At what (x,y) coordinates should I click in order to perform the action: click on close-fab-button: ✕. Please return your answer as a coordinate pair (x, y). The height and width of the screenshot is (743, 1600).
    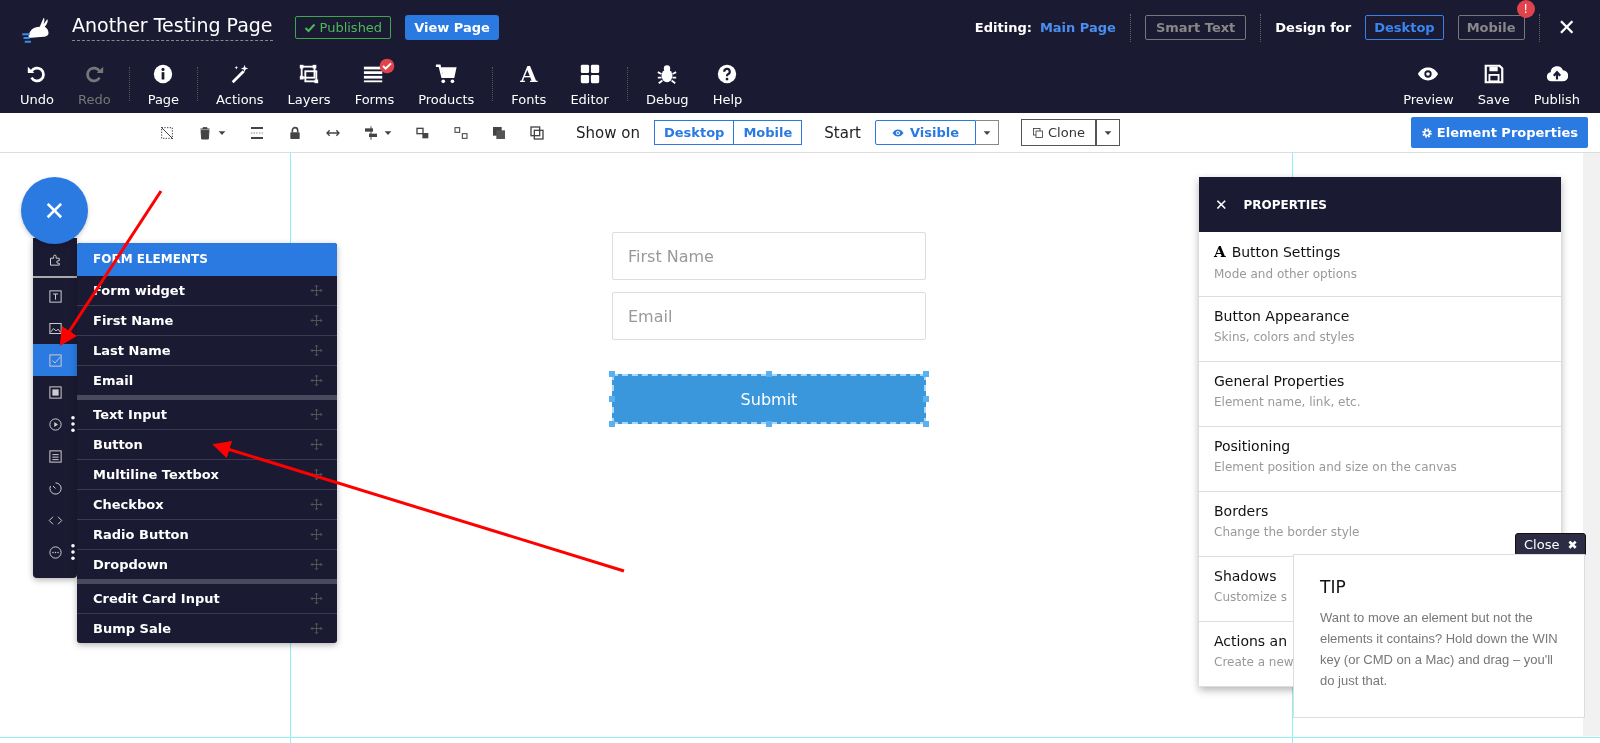
    Looking at the image, I should click on (54, 210).